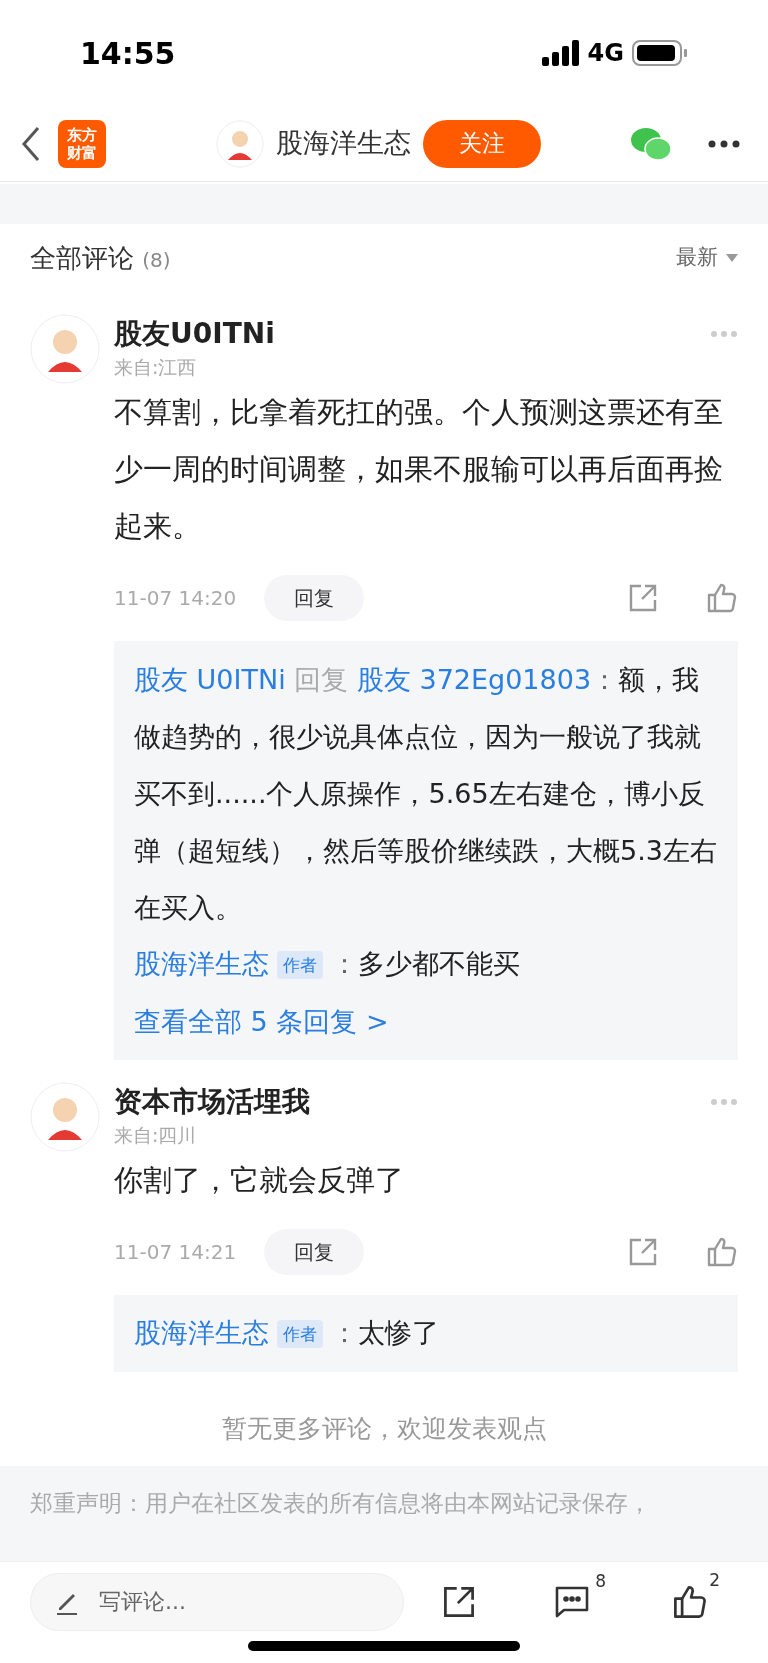 This screenshot has width=768, height=1663. I want to click on network-label: 4G, so click(605, 53).